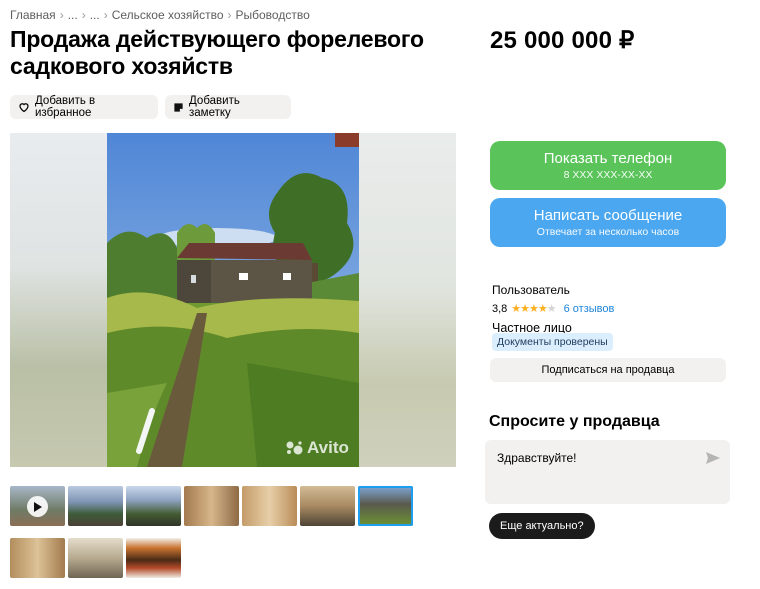 The width and height of the screenshot is (760, 589). I want to click on avito-watermark: Avito, so click(317, 448).